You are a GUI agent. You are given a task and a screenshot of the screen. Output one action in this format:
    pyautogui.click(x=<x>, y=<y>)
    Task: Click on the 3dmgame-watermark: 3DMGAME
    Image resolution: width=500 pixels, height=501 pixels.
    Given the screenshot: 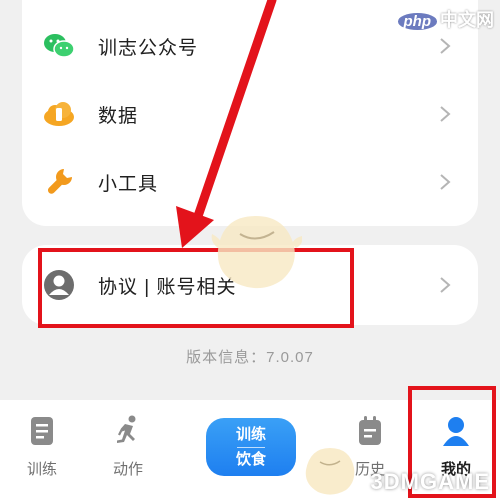 What is the action you would take?
    pyautogui.click(x=430, y=481)
    